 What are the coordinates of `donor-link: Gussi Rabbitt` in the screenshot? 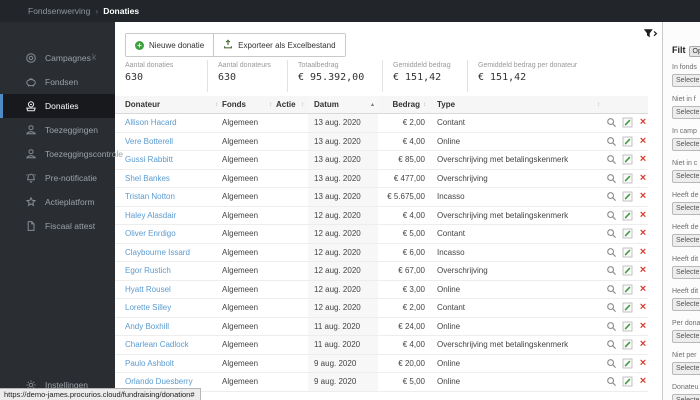 It's located at (149, 159).